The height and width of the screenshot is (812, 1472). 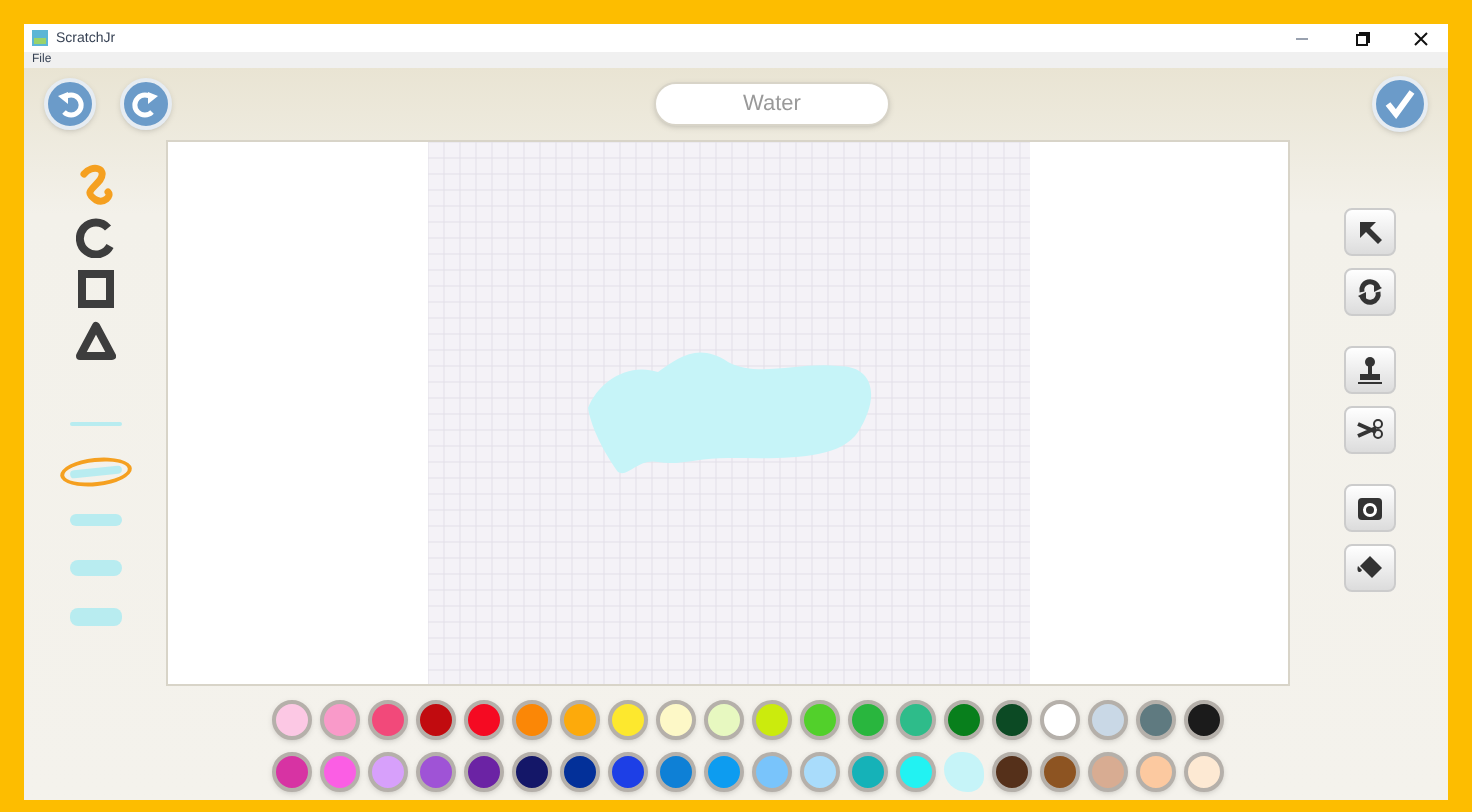 I want to click on stamp-icon, so click(x=1369, y=370).